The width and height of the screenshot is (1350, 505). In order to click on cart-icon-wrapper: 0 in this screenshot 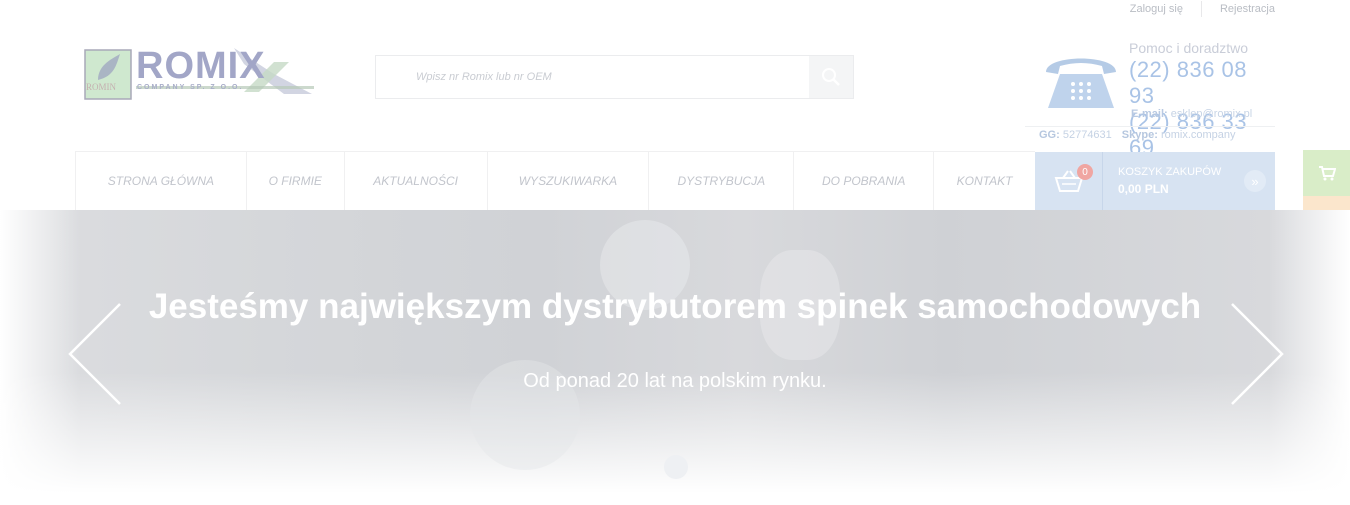, I will do `click(1068, 181)`.